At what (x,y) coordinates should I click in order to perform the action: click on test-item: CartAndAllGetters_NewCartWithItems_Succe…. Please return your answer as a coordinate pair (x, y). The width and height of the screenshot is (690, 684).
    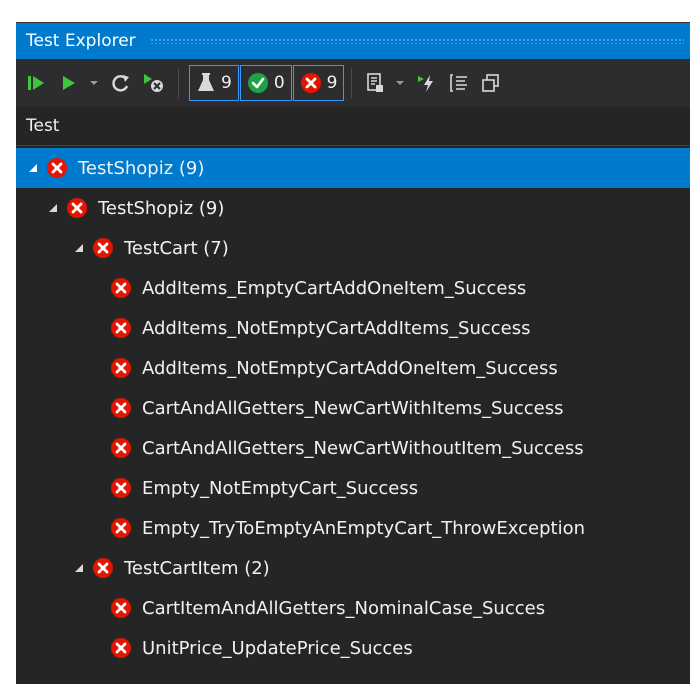
    Looking at the image, I should click on (353, 408).